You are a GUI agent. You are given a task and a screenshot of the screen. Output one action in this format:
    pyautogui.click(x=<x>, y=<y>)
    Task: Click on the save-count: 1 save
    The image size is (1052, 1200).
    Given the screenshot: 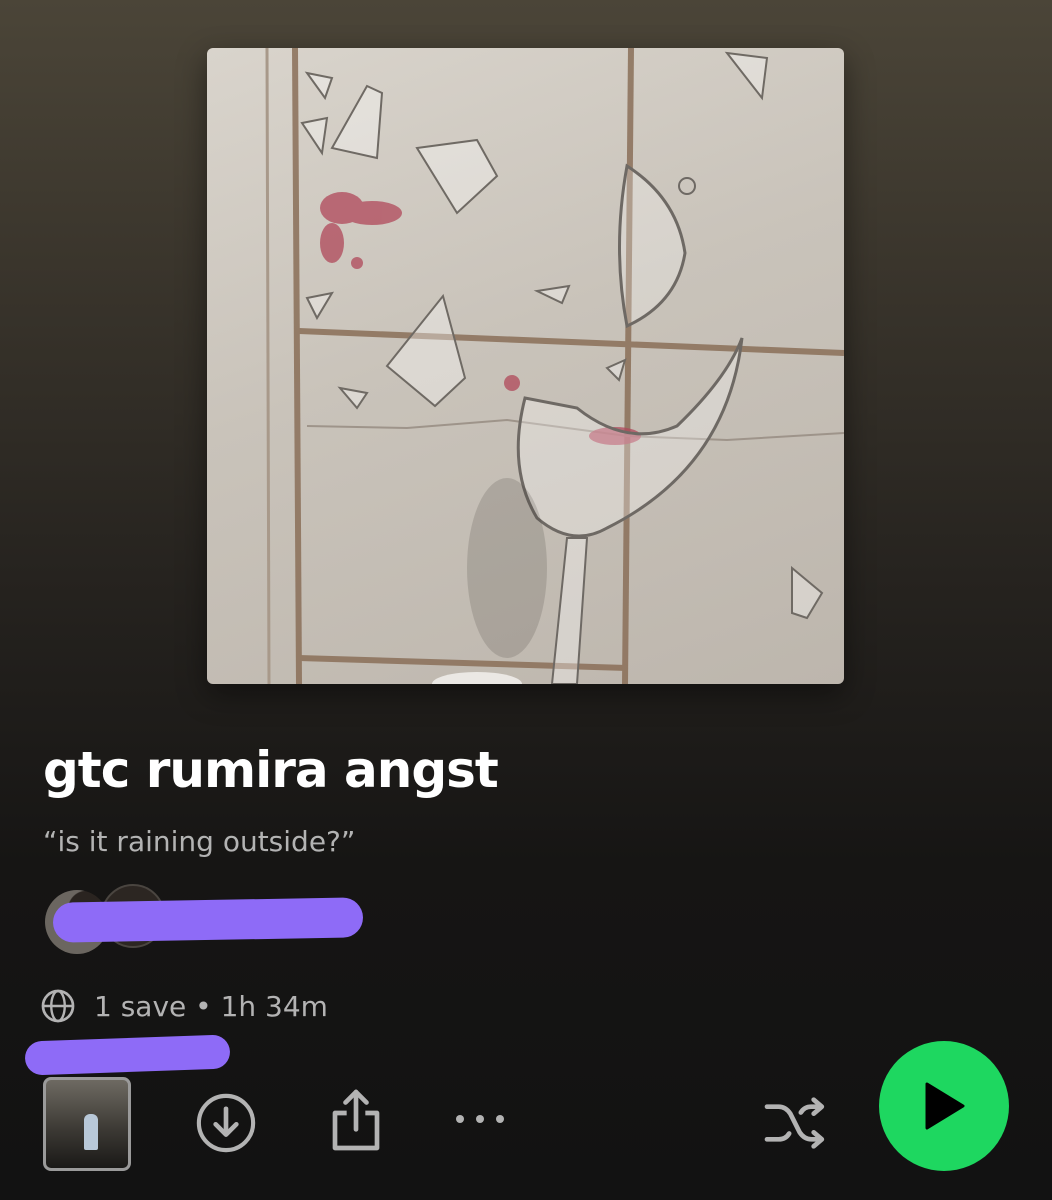 What is the action you would take?
    pyautogui.click(x=140, y=1006)
    